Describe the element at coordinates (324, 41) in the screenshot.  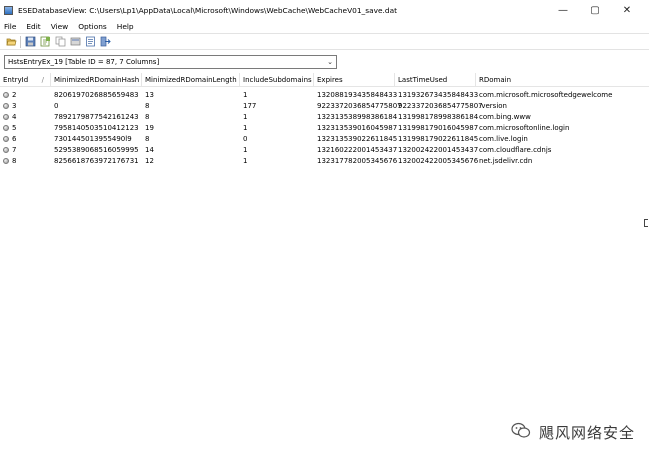
I see `toolbar` at that location.